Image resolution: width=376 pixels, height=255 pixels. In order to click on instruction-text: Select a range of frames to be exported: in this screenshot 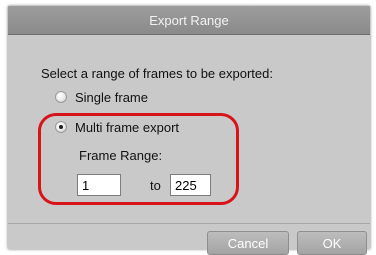, I will do `click(157, 73)`.